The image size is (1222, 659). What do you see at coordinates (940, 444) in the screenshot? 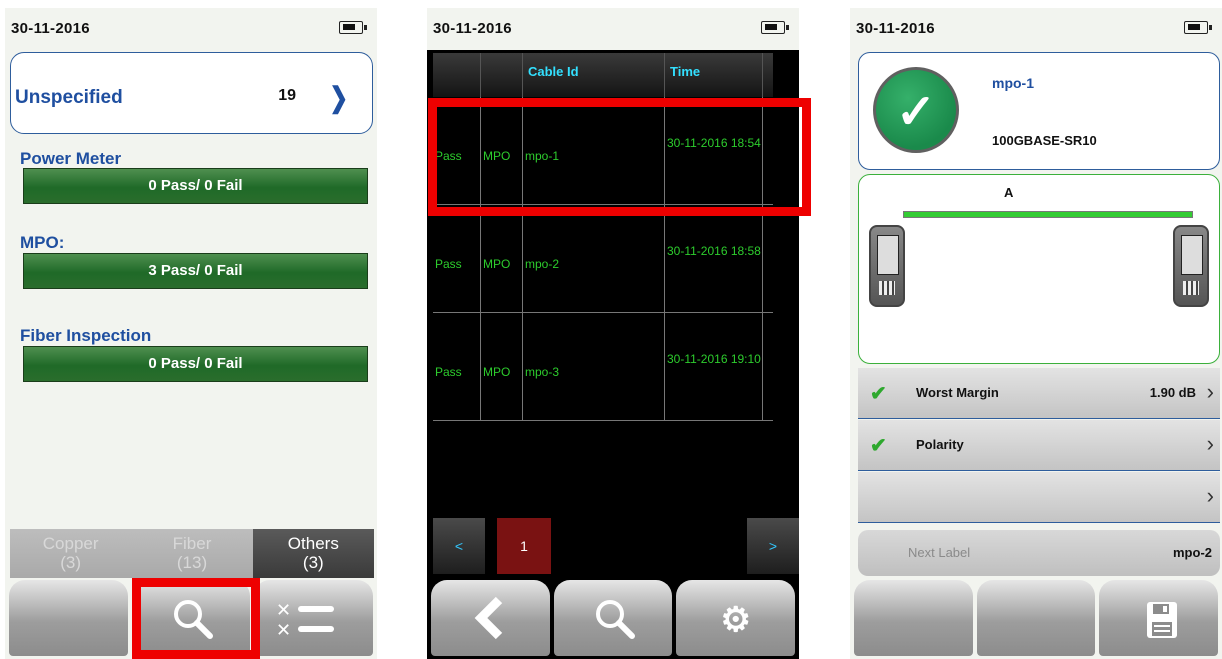
I see `item-label: Polarity` at bounding box center [940, 444].